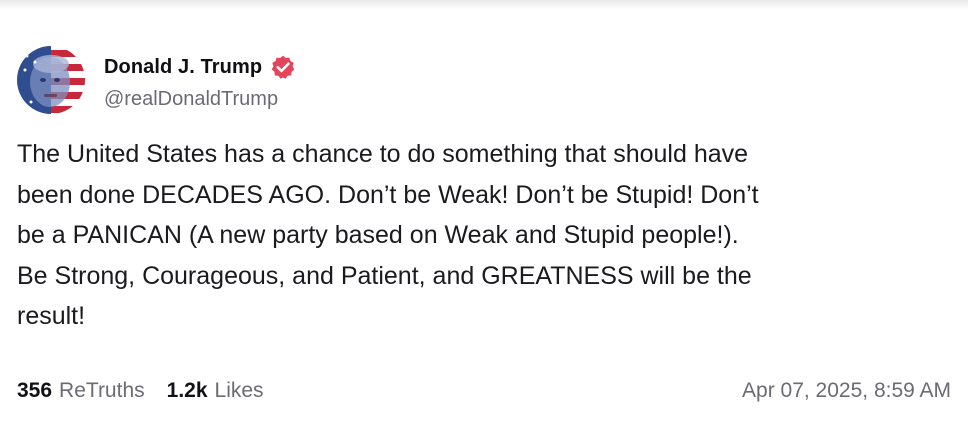  I want to click on author-display-name: Donald J. Trump, so click(183, 67).